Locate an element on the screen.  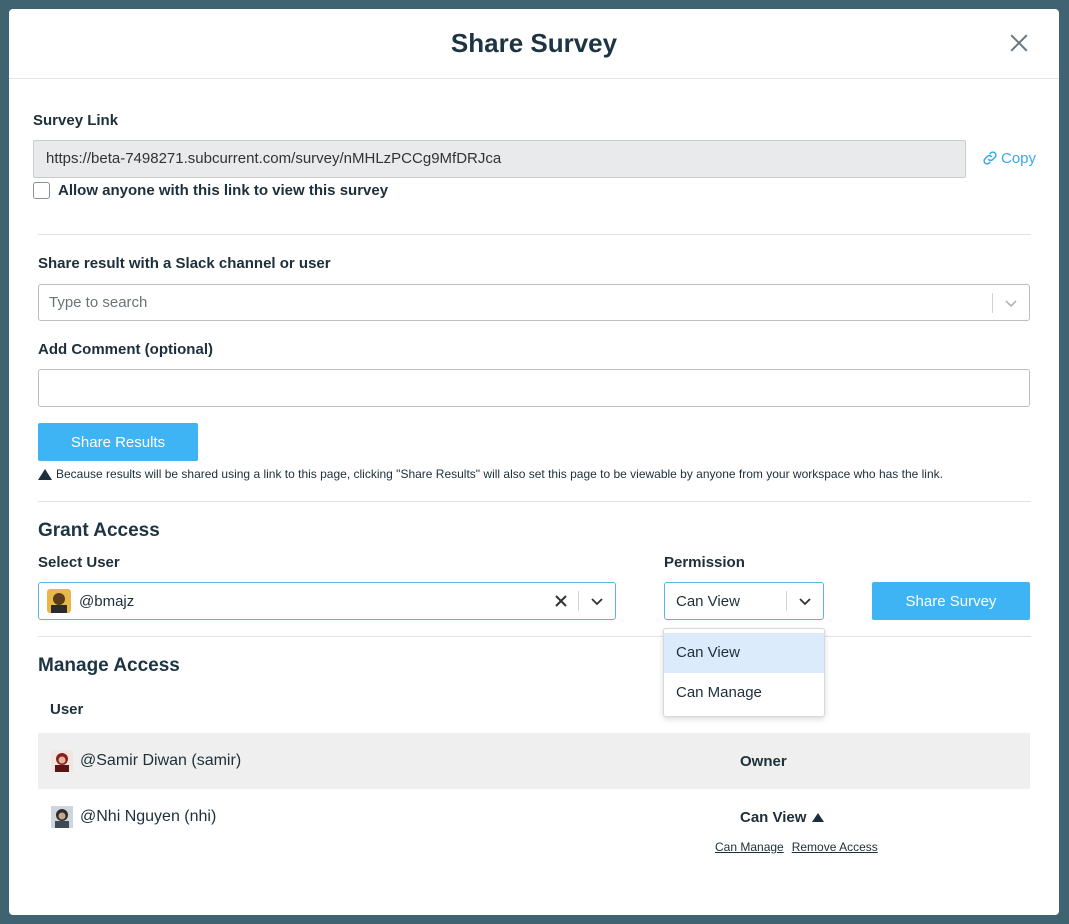
table-row: @Nhi Nguyen (nhi) Can View is located at coordinates (534, 817).